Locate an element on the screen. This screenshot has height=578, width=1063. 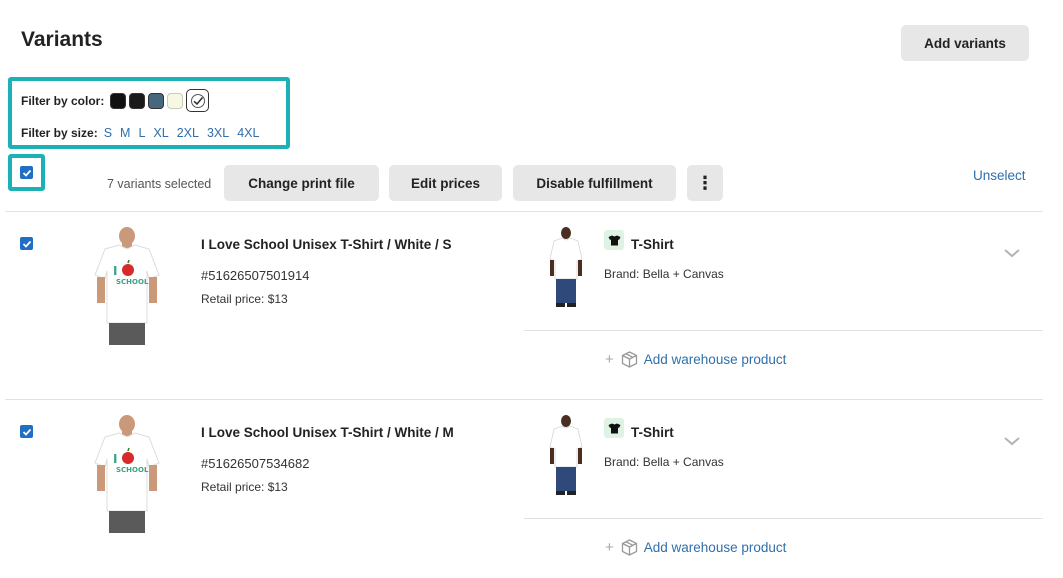
selected-count: 7 variants selected is located at coordinates (159, 184).